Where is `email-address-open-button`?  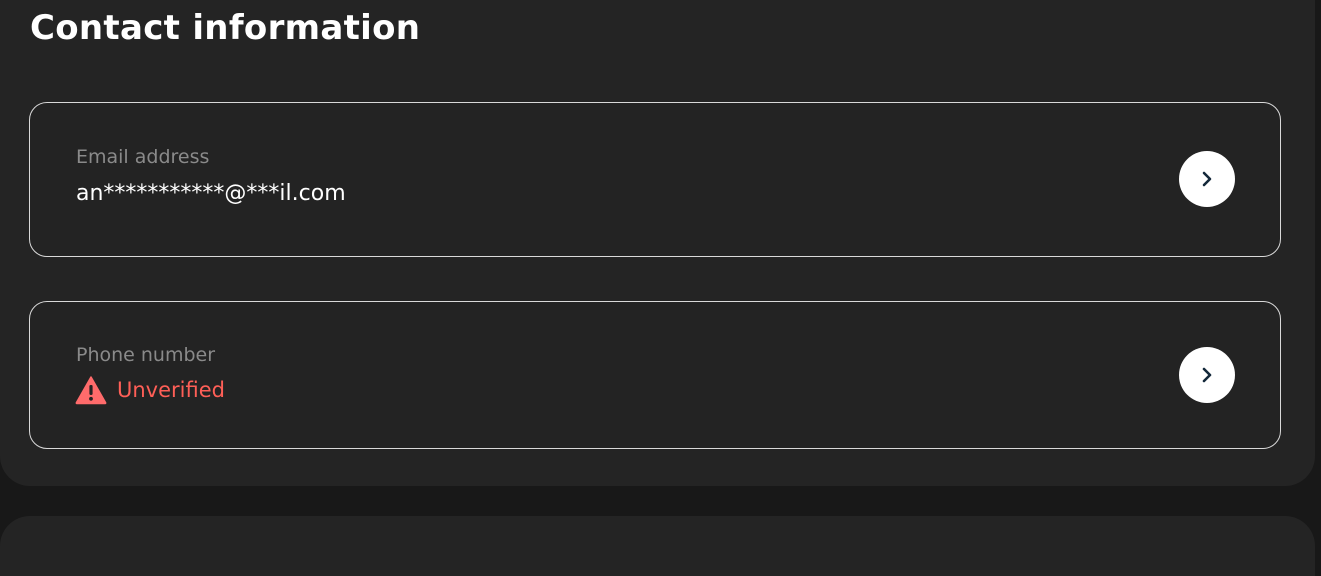 email-address-open-button is located at coordinates (1207, 179).